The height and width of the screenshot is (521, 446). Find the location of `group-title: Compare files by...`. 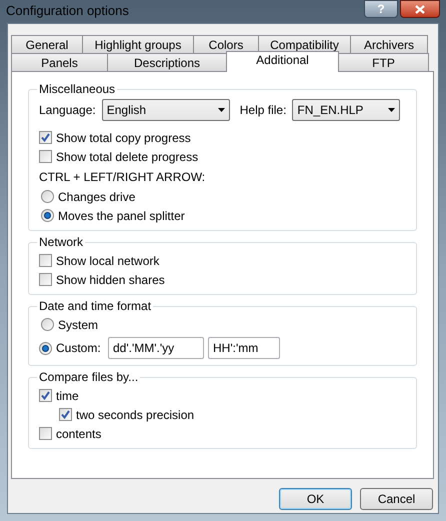

group-title: Compare files by... is located at coordinates (89, 377).